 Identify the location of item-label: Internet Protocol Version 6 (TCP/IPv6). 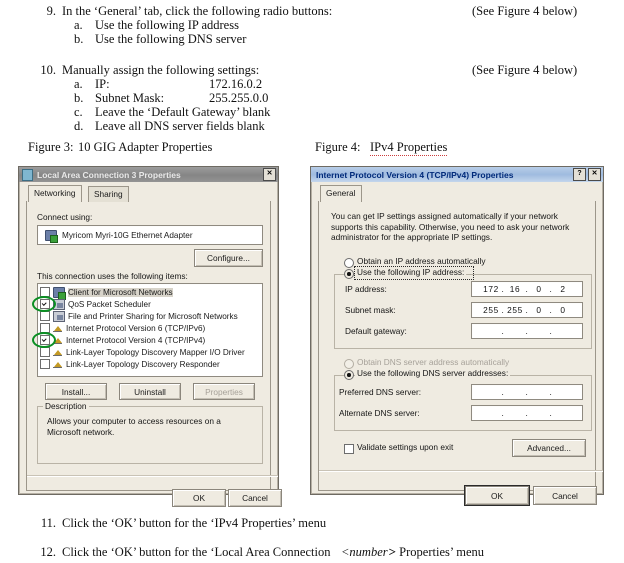
(136, 328).